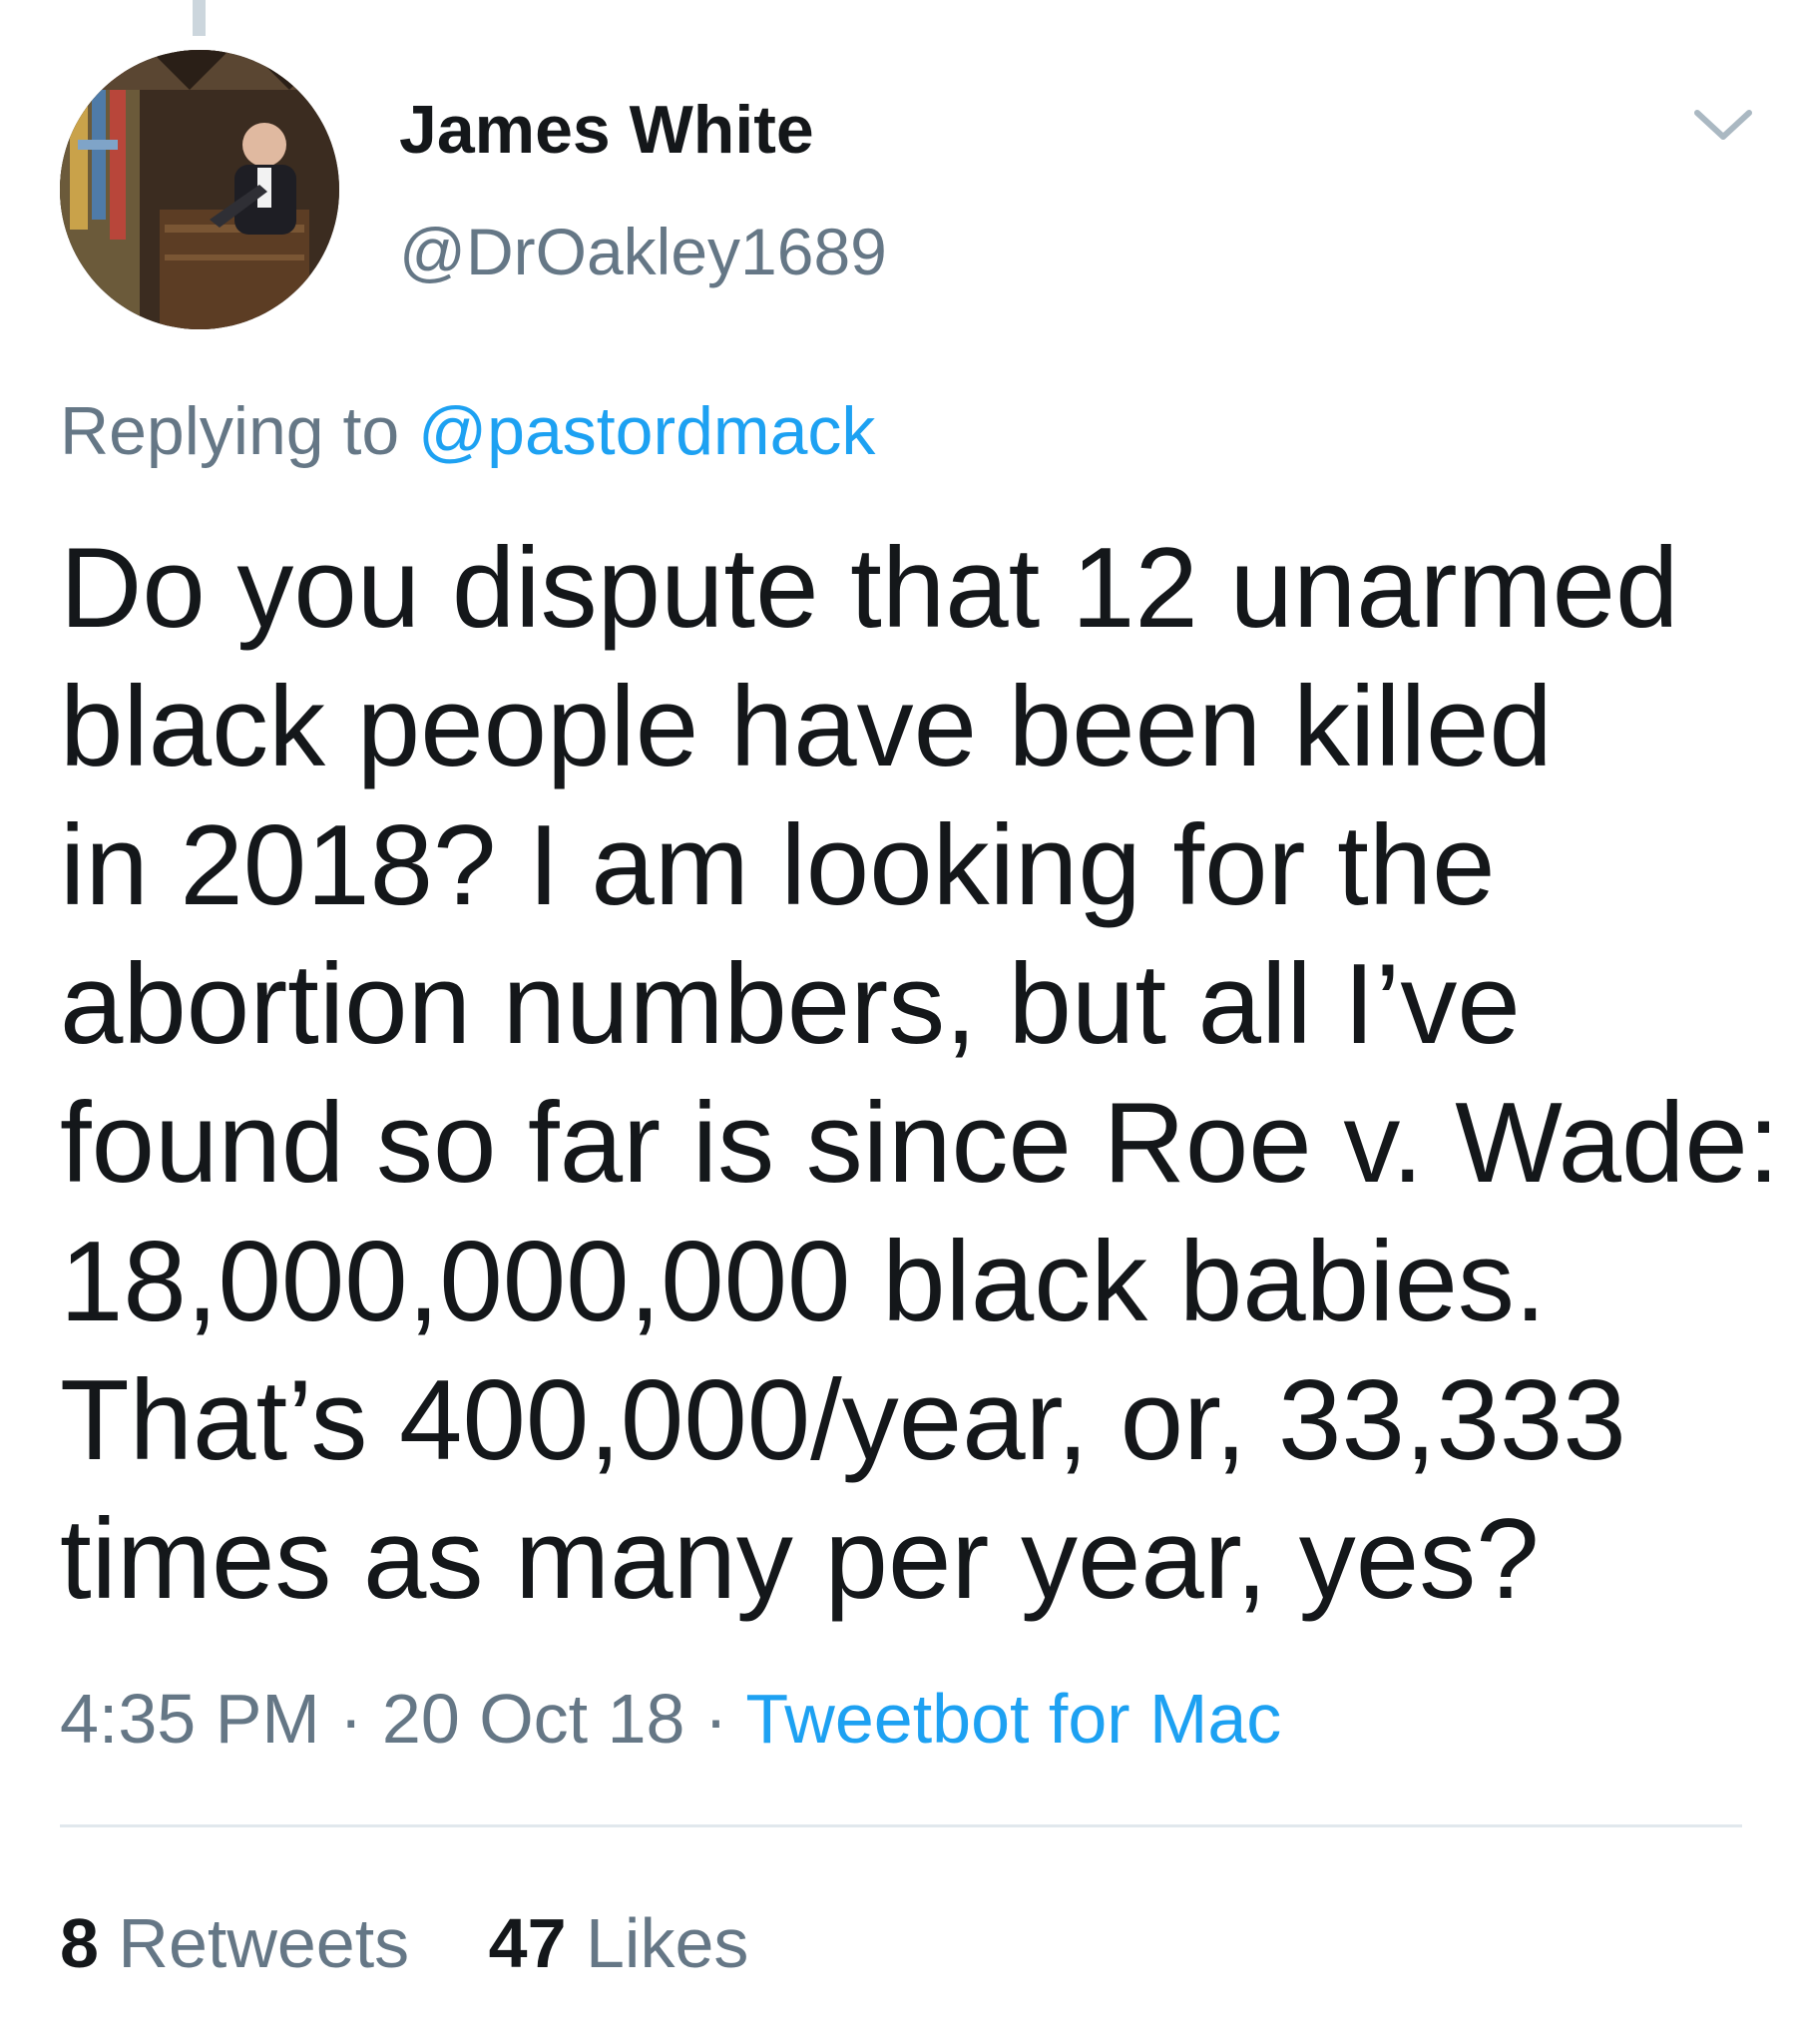 This screenshot has height=2044, width=1804. What do you see at coordinates (79, 1943) in the screenshot?
I see `retweets-count: 8` at bounding box center [79, 1943].